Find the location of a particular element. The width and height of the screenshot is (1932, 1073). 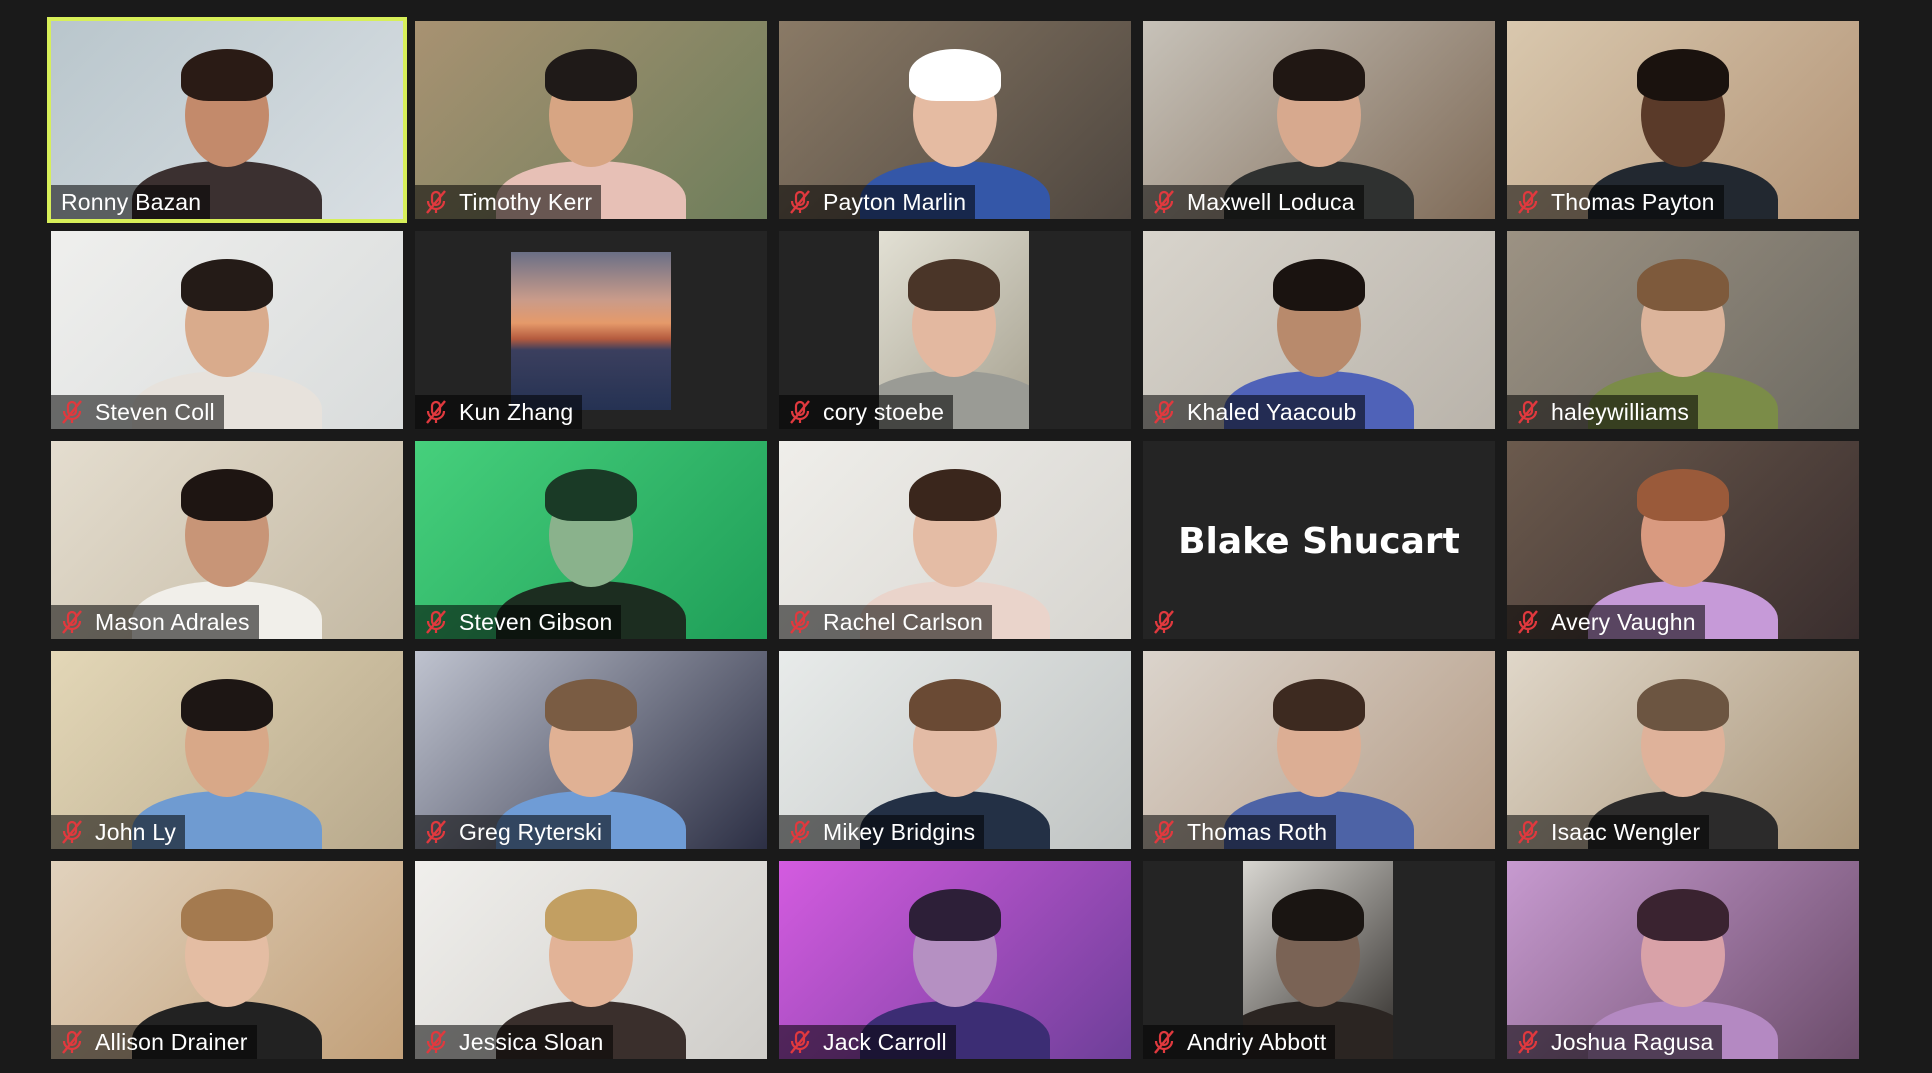

participant-tile: Maxwell Loduca is located at coordinates (1319, 120).